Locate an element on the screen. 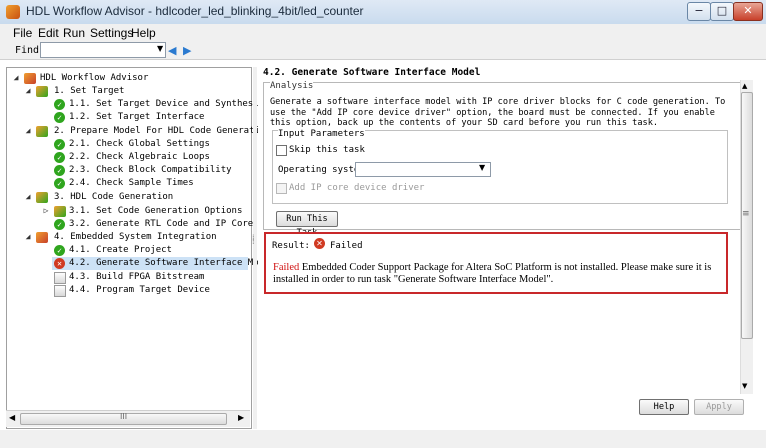 This screenshot has height=448, width=766. tree-label: 2.2. Check Algebraic Loops is located at coordinates (139, 157).